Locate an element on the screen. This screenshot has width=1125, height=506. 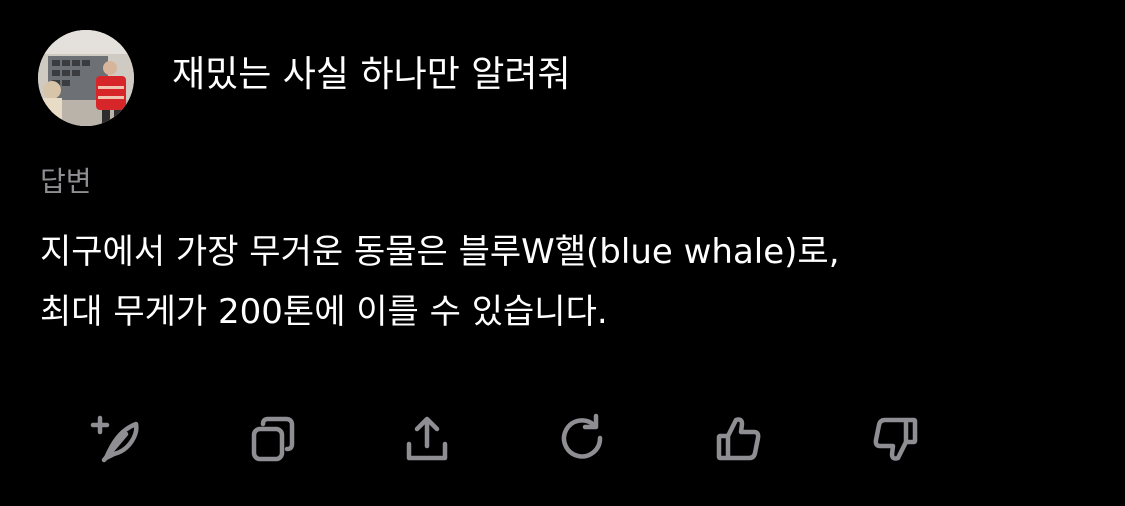
thumbs-down-icon is located at coordinates (895, 439).